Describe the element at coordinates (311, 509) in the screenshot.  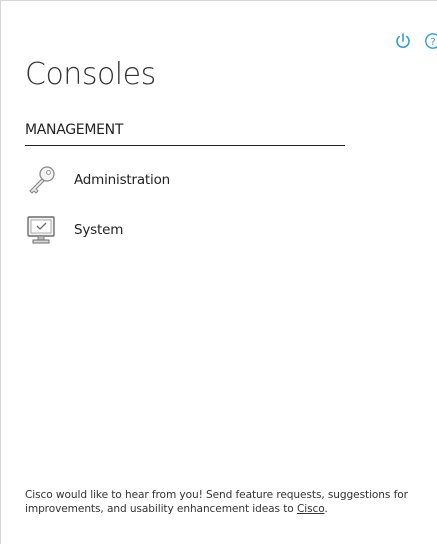
I see `cisco-feedback-link: Cisco` at that location.